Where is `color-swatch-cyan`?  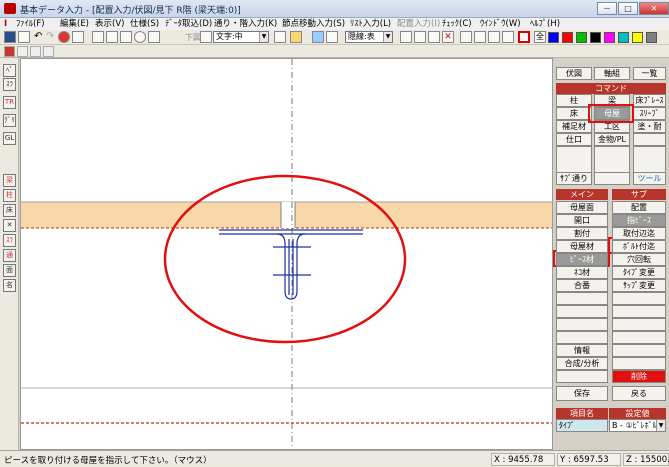
color-swatch-cyan is located at coordinates (623, 37).